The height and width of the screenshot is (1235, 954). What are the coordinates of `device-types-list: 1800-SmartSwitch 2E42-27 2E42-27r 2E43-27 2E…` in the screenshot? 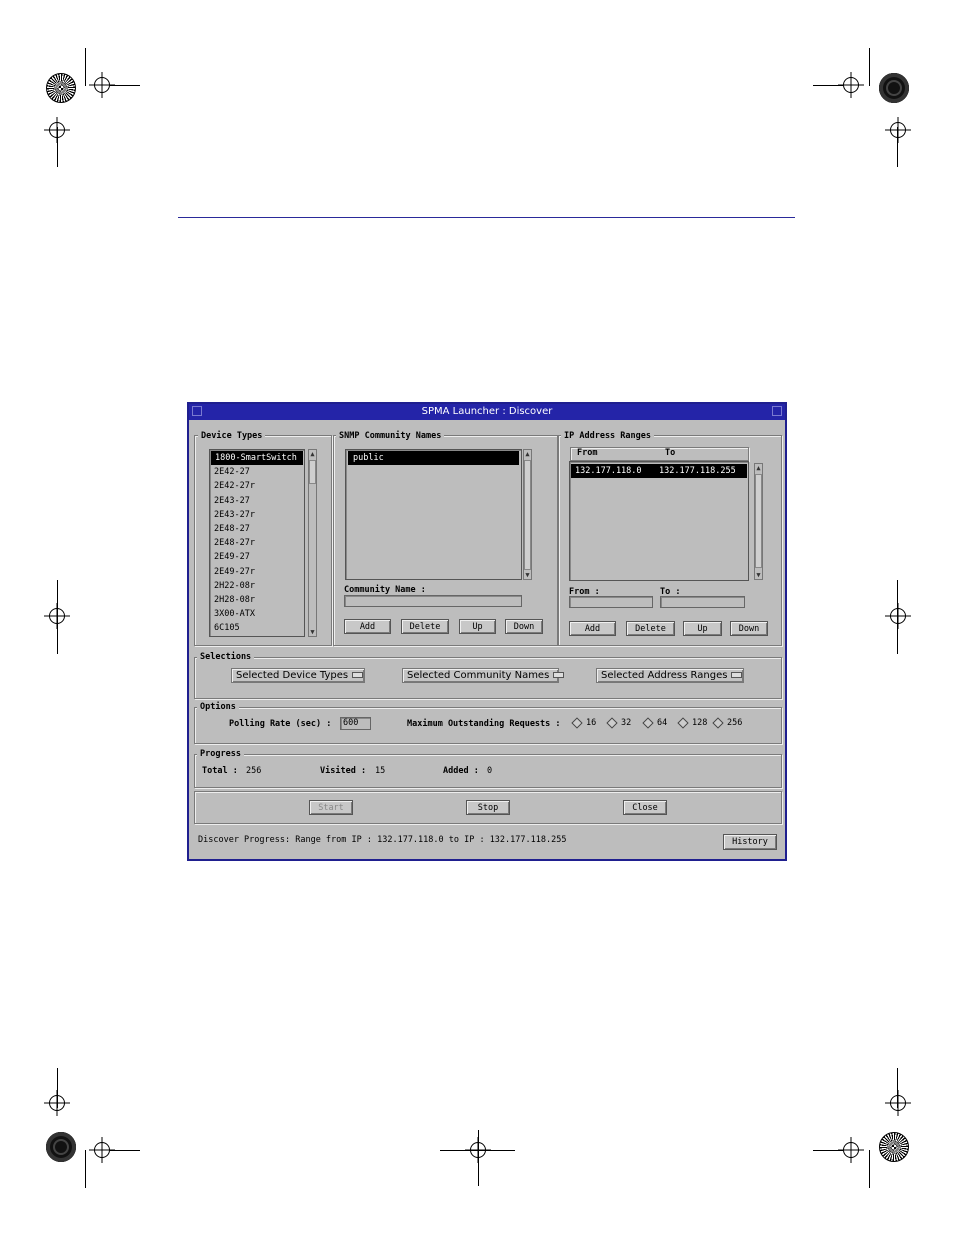 It's located at (257, 543).